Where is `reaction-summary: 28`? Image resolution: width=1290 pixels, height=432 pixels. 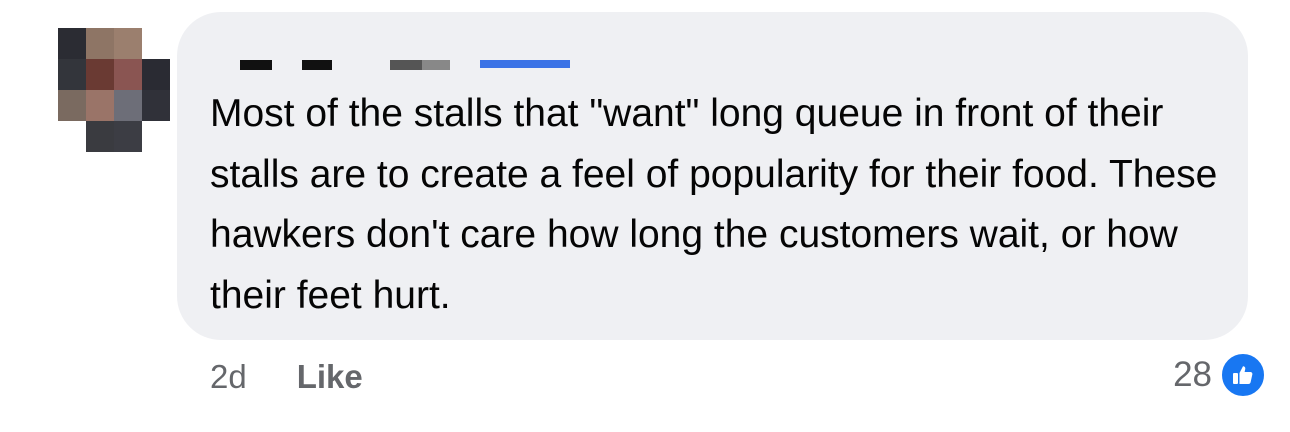 reaction-summary: 28 is located at coordinates (1219, 375).